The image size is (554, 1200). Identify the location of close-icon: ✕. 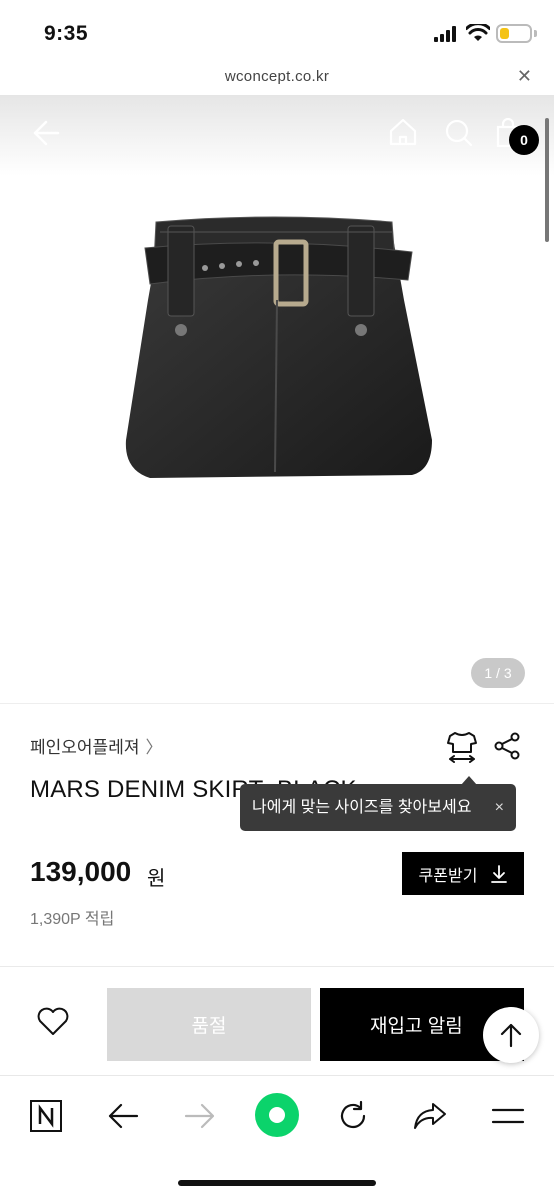
(524, 76).